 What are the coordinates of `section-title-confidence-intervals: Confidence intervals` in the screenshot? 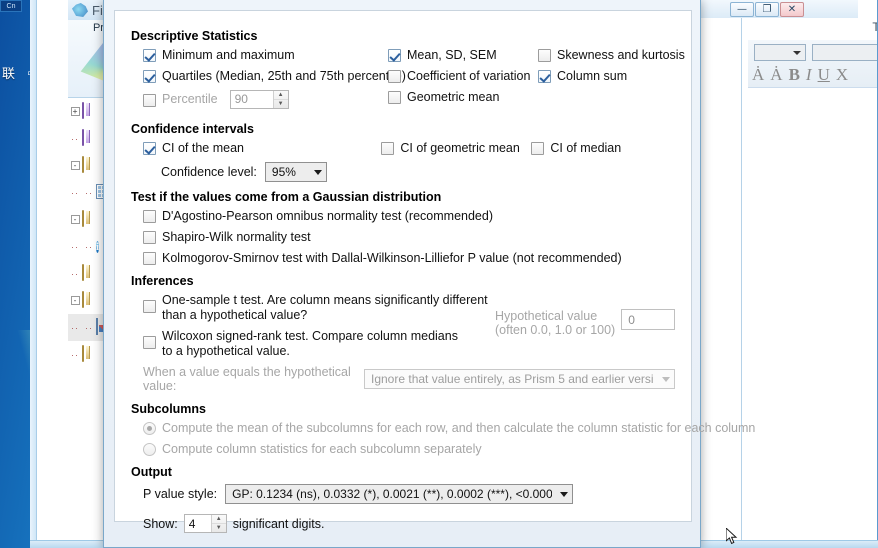 It's located at (192, 129).